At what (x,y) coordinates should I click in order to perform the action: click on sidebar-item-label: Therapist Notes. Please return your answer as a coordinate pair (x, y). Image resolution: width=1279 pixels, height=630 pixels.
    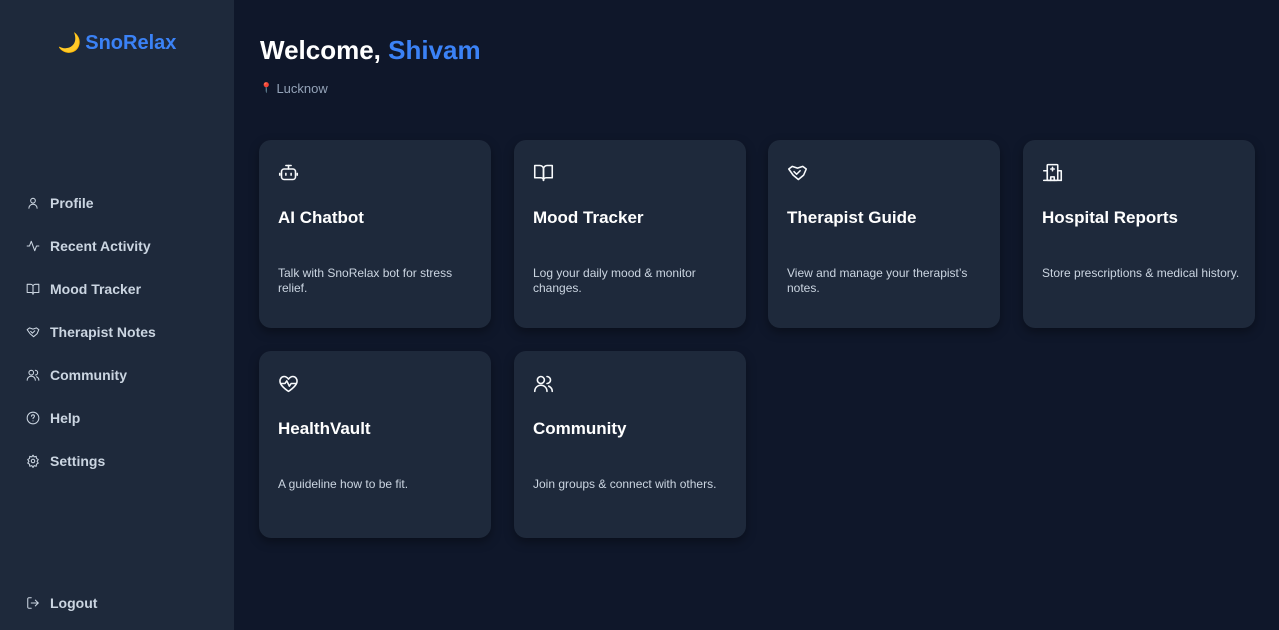
    Looking at the image, I should click on (103, 331).